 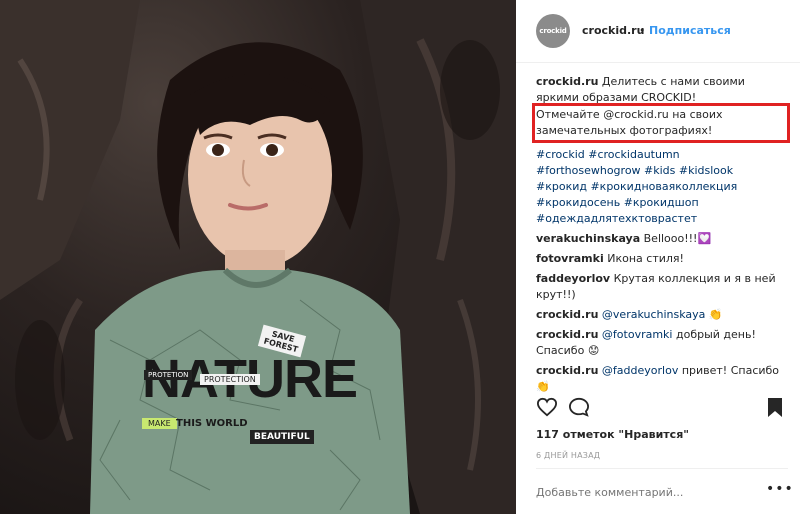 I want to click on avatar-text: crockid, so click(x=553, y=31).